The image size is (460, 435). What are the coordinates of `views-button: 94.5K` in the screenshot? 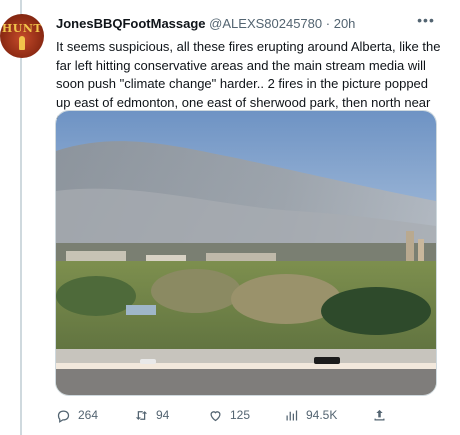 It's located at (310, 415).